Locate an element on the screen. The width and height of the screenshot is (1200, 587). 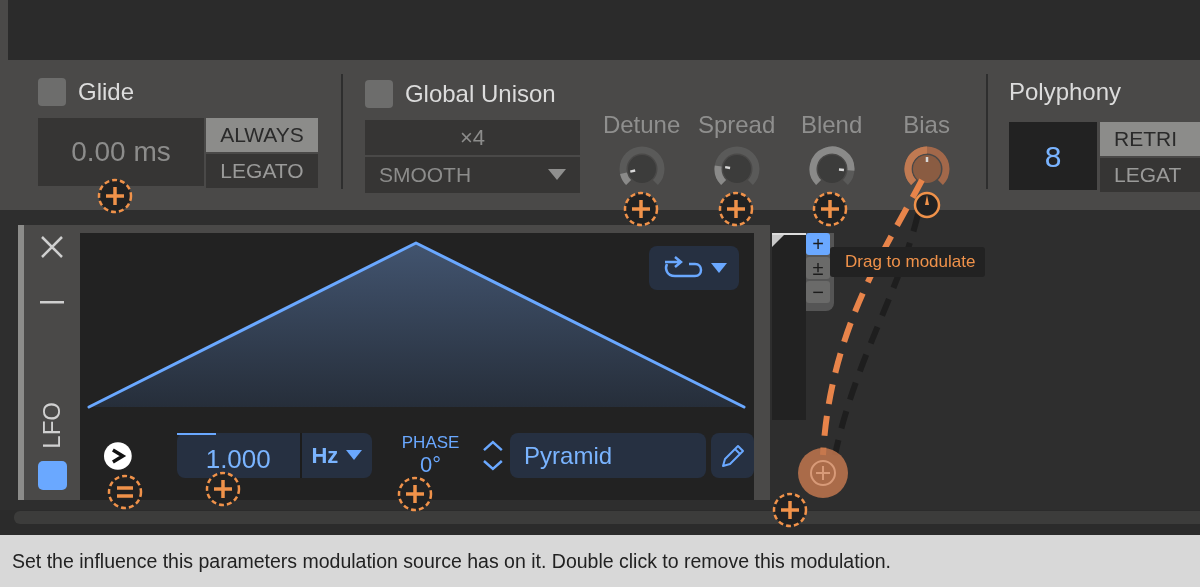
knob-label: Spread is located at coordinates (736, 125).